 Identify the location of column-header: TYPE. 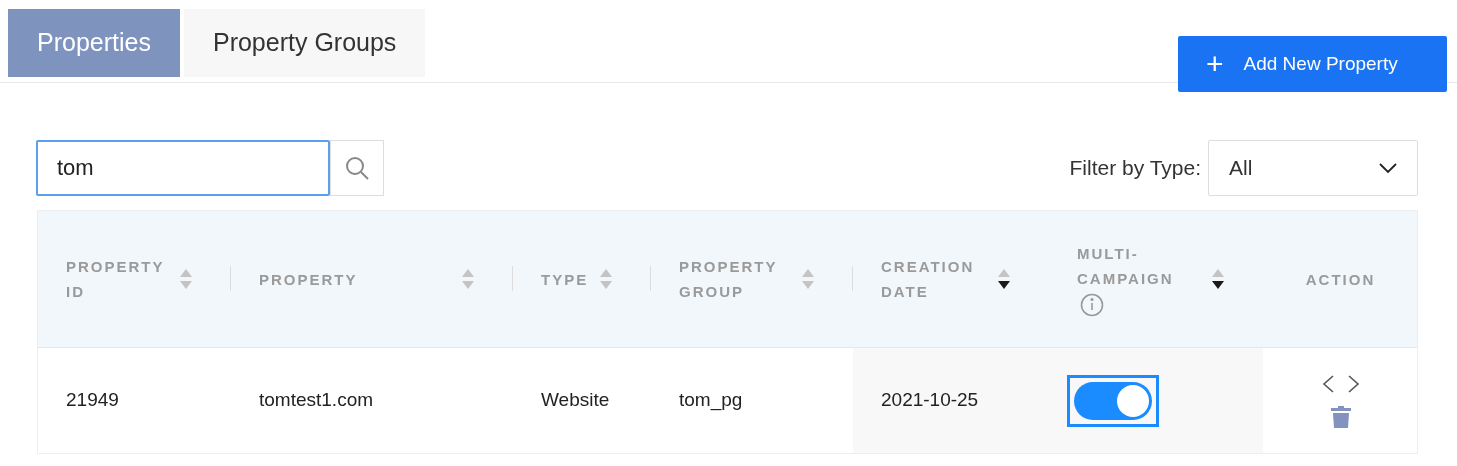
(565, 279).